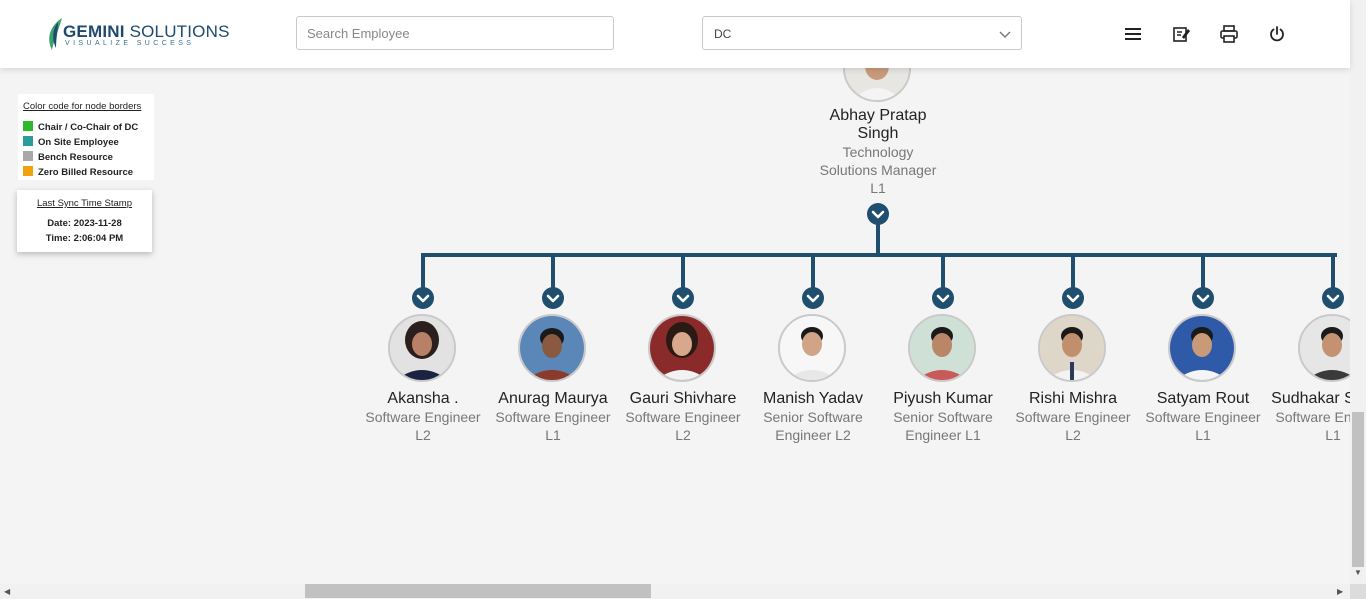 Image resolution: width=1366 pixels, height=599 pixels. I want to click on employee-info: Anurag Maurya Software Engineer L1, so click(553, 417).